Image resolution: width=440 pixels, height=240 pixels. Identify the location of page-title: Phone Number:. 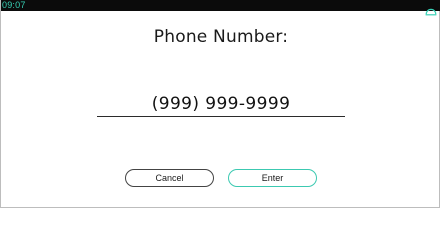
(221, 37).